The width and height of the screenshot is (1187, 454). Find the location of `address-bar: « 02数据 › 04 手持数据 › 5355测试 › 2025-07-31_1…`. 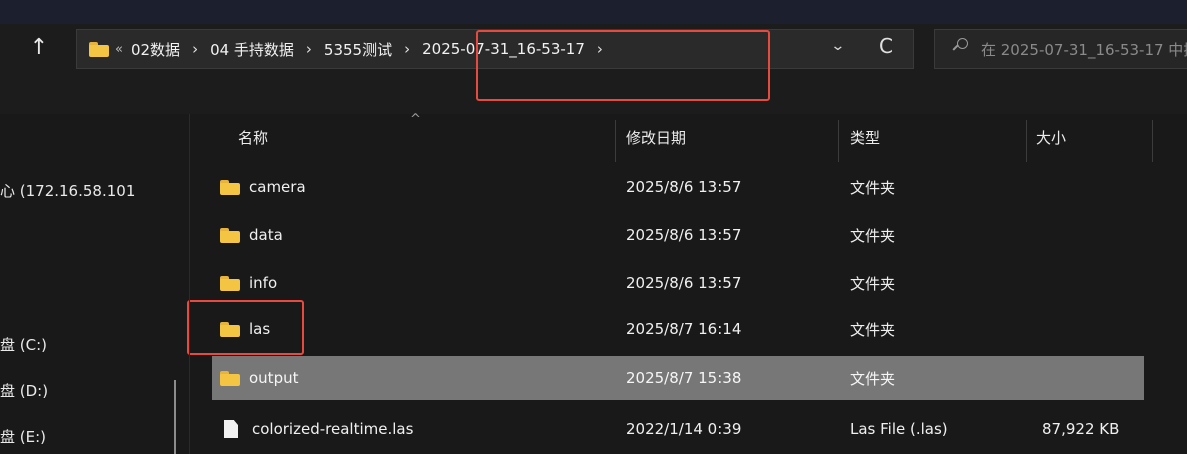

address-bar: « 02数据 › 04 手持数据 › 5355测试 › 2025-07-31_1… is located at coordinates (495, 49).